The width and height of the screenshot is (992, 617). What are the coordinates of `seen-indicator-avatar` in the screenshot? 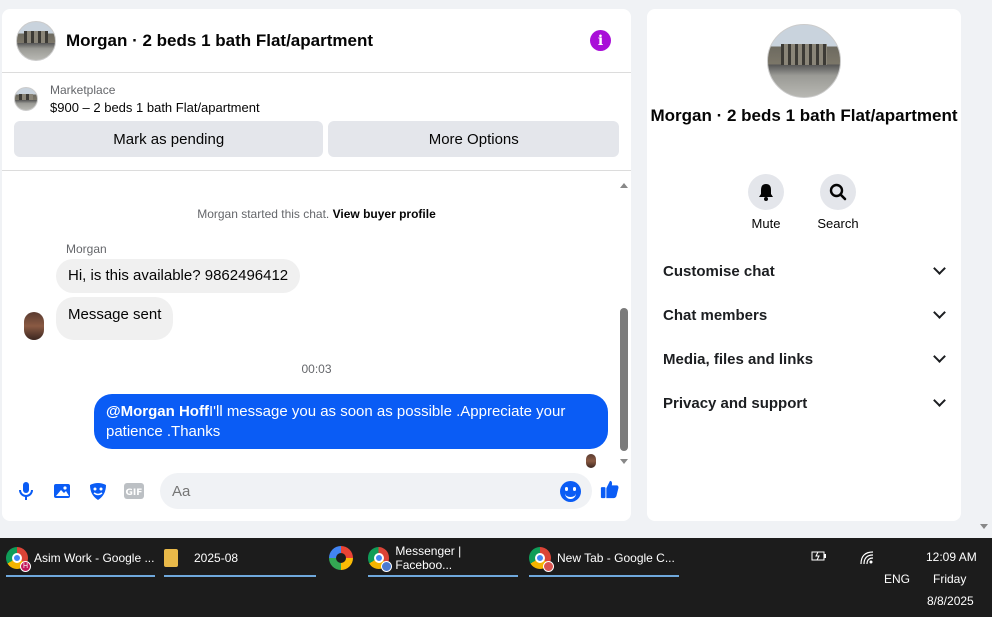 It's located at (591, 461).